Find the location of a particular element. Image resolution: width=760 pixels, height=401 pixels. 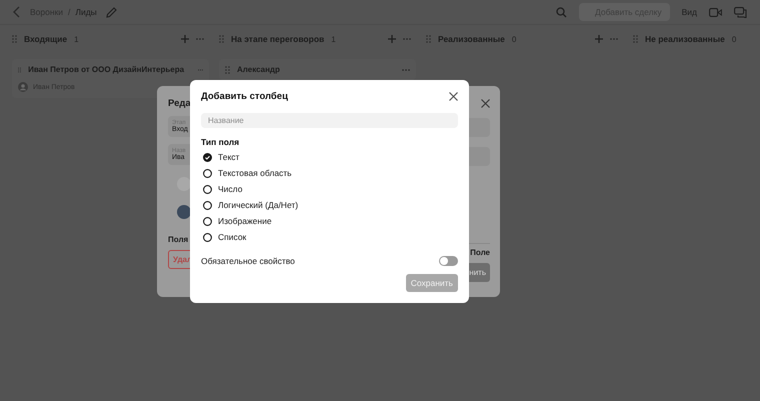

field-label: Поле is located at coordinates (480, 252).